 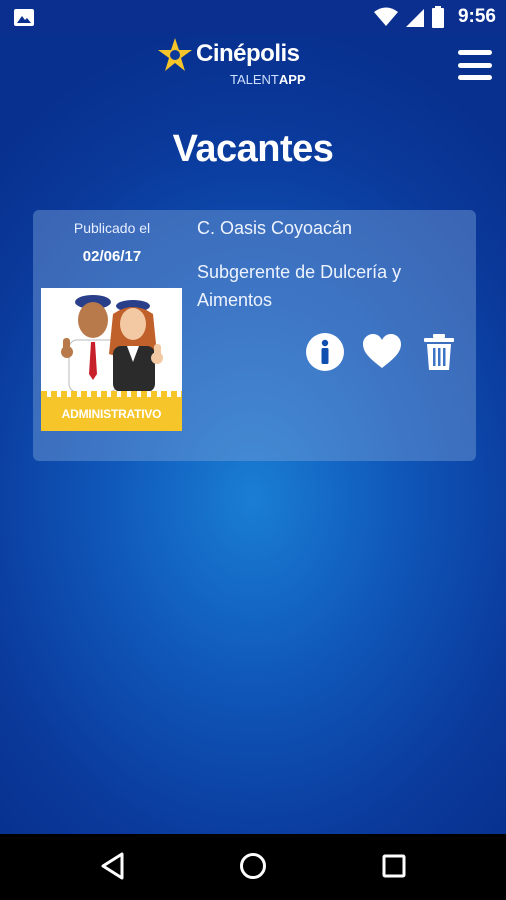 I want to click on status-icons: 9:56, so click(x=434, y=17).